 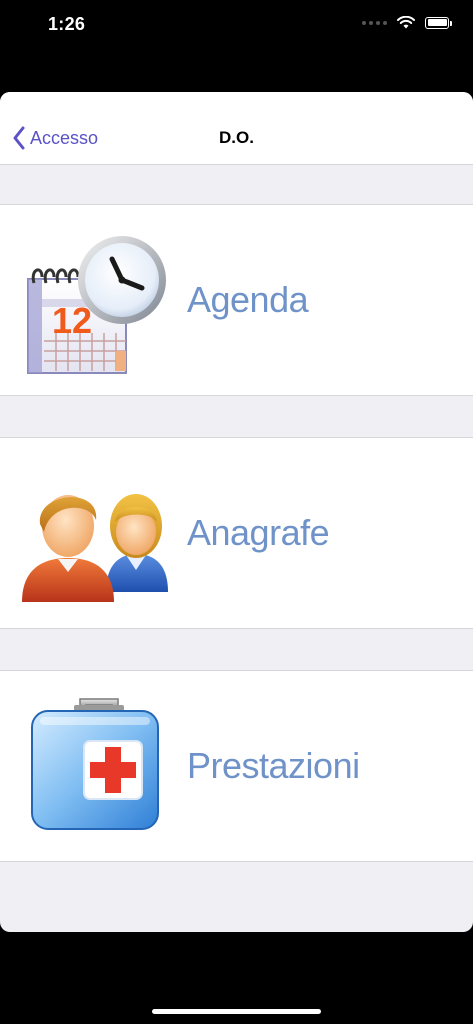 I want to click on menu-item-label: Anagrafe, so click(x=258, y=532).